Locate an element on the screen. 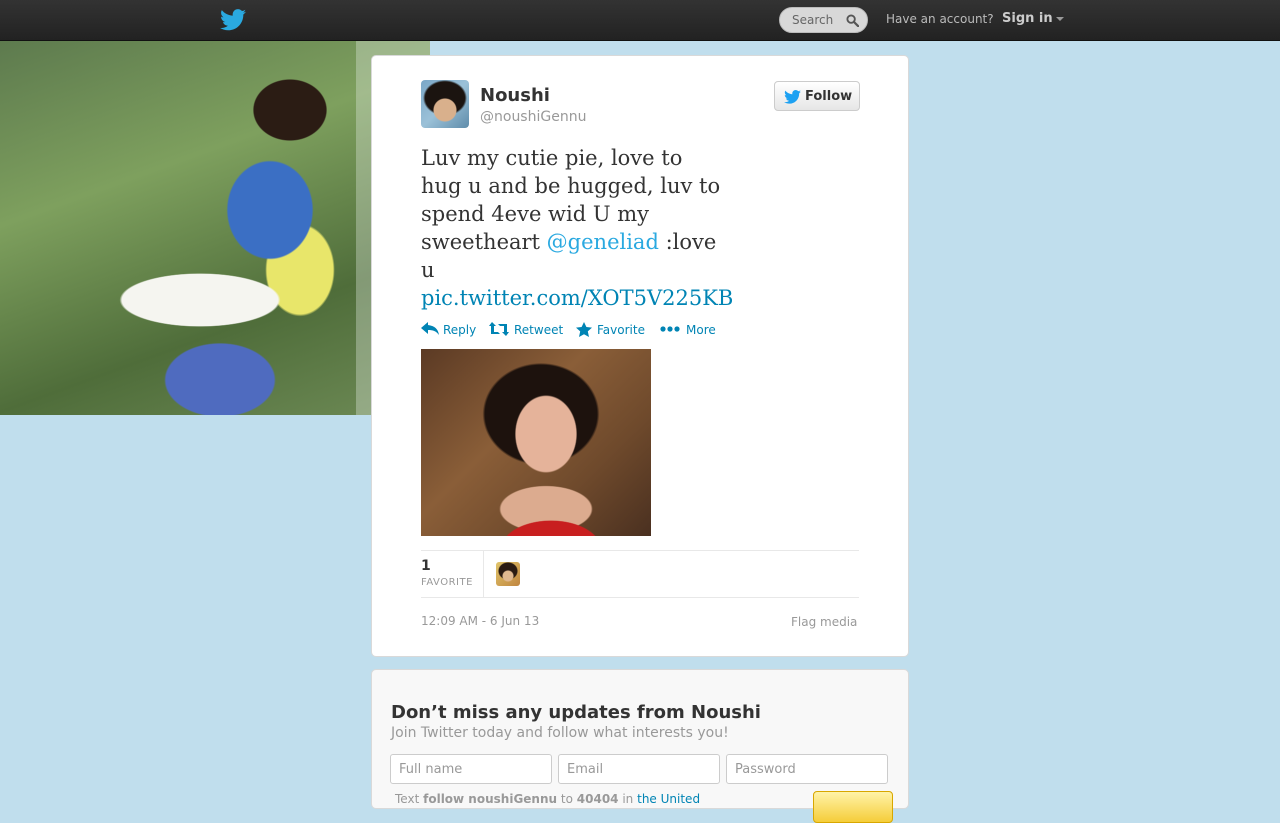 The height and width of the screenshot is (823, 1280). mention-link: @geneliad is located at coordinates (603, 242).